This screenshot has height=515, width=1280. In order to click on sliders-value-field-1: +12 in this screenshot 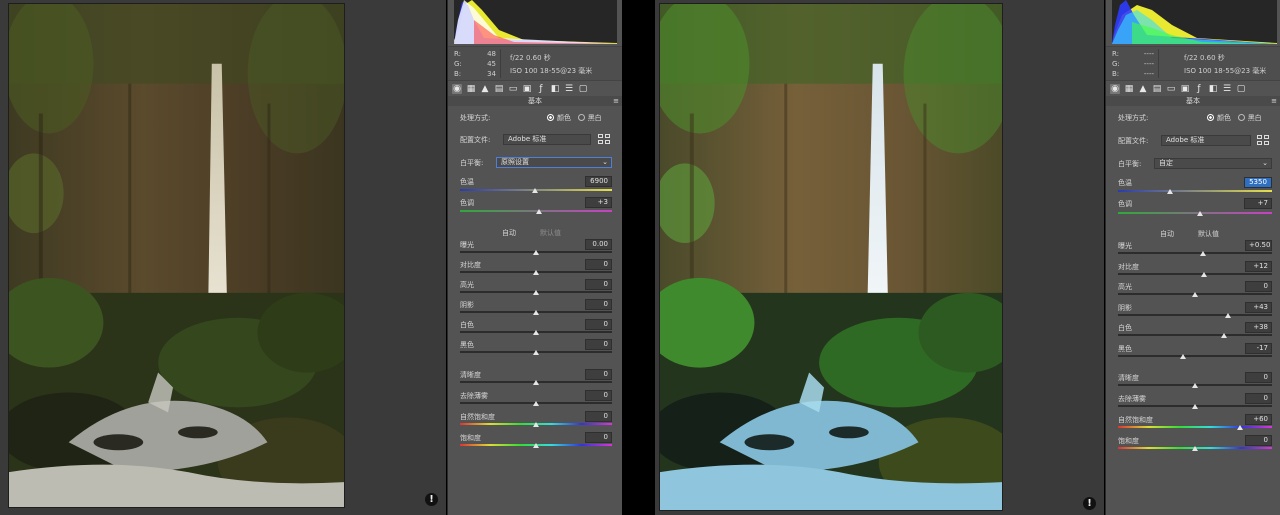, I will do `click(1258, 266)`.